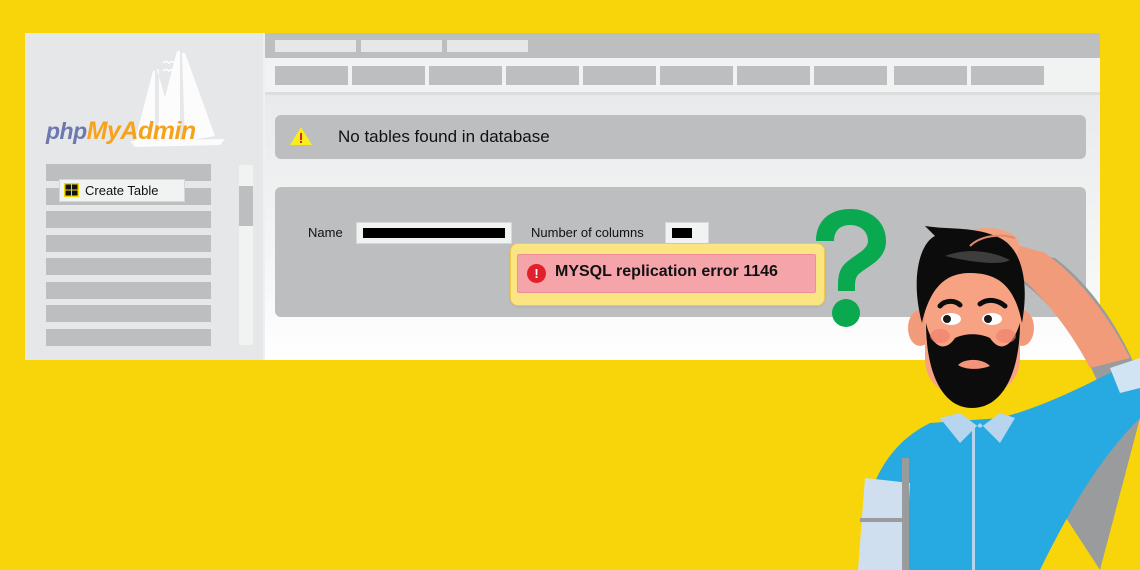 Image resolution: width=1140 pixels, height=570 pixels. I want to click on error-text: MYSQL replication error 1146, so click(666, 271).